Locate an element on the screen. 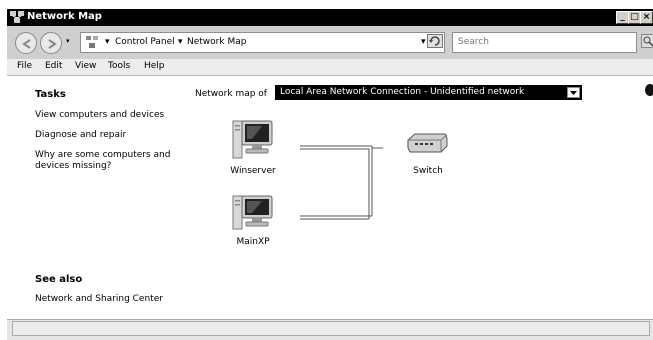 The image size is (653, 340). winserver-computer-icon is located at coordinates (253, 141).